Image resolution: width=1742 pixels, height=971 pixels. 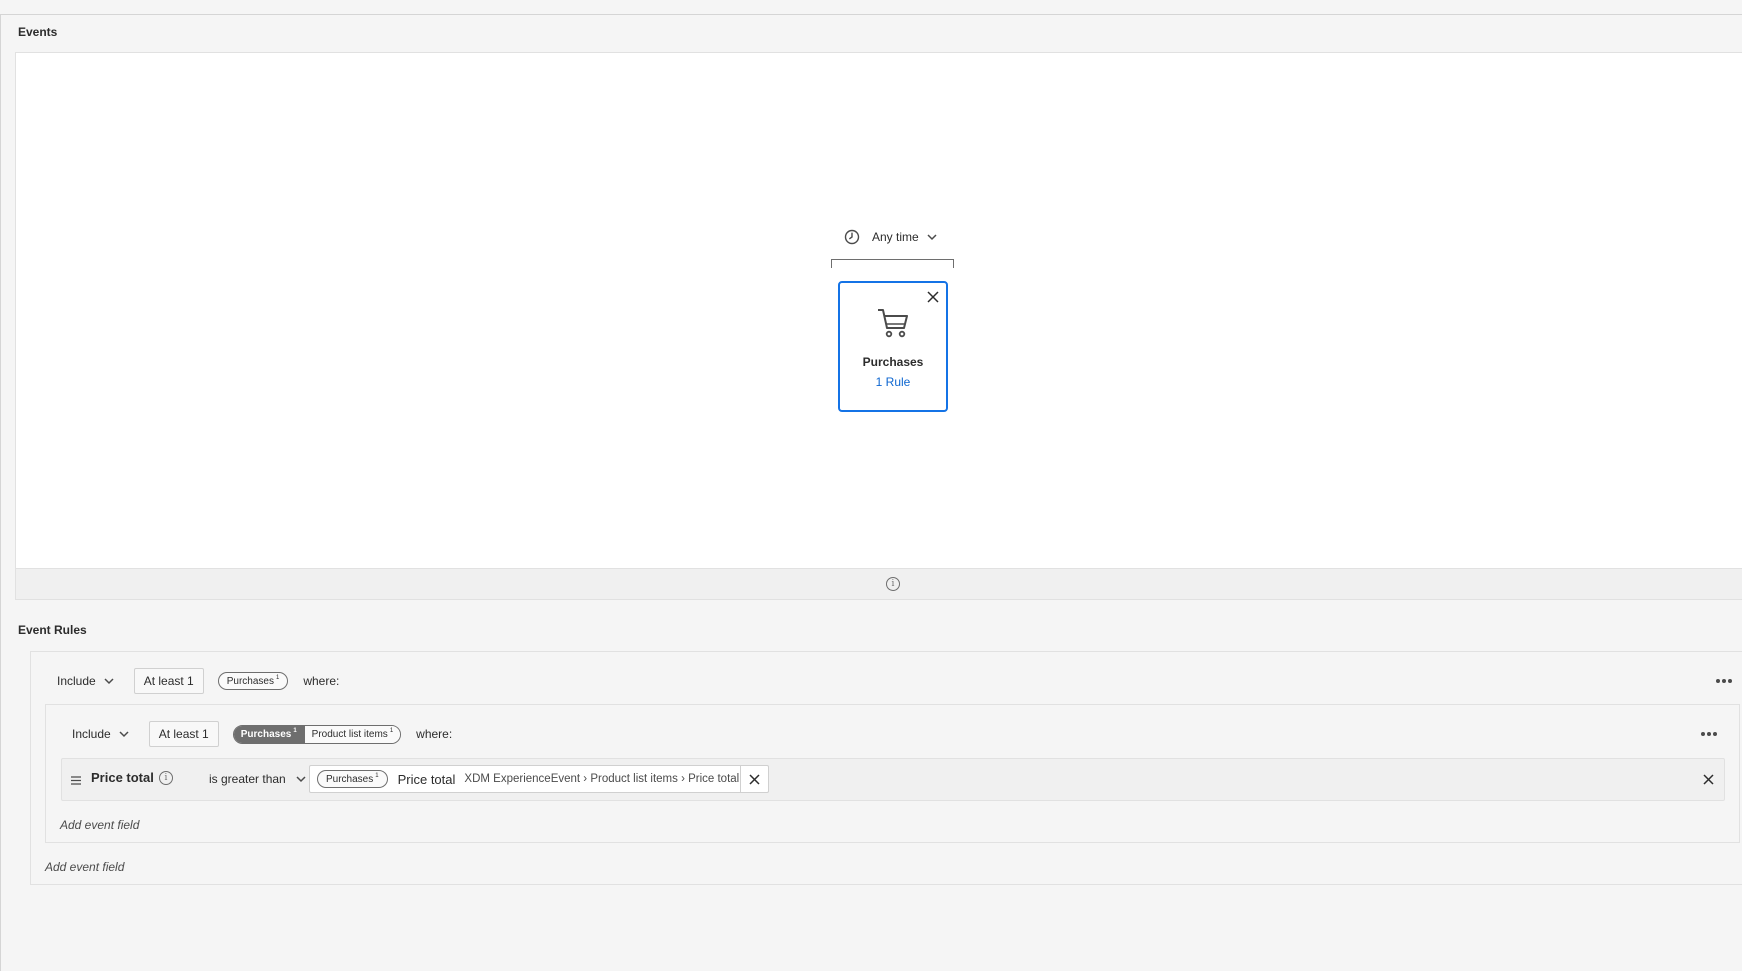 What do you see at coordinates (1724, 681) in the screenshot?
I see `outer-rule-more-icon` at bounding box center [1724, 681].